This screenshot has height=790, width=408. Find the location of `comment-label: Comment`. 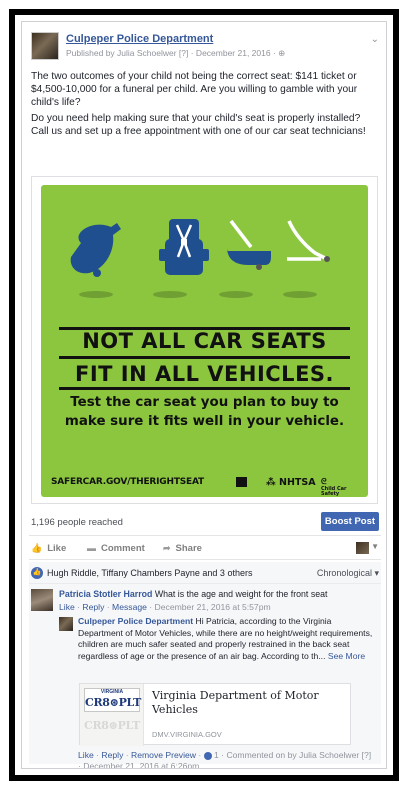

comment-label: Comment is located at coordinates (123, 548).